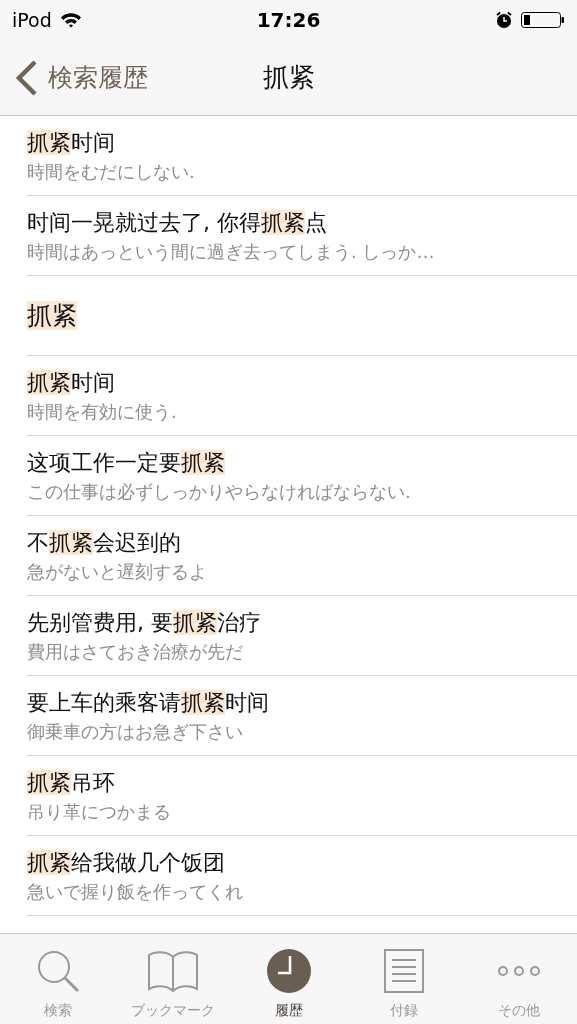 Image resolution: width=577 pixels, height=1024 pixels. I want to click on alarm-icon, so click(504, 20).